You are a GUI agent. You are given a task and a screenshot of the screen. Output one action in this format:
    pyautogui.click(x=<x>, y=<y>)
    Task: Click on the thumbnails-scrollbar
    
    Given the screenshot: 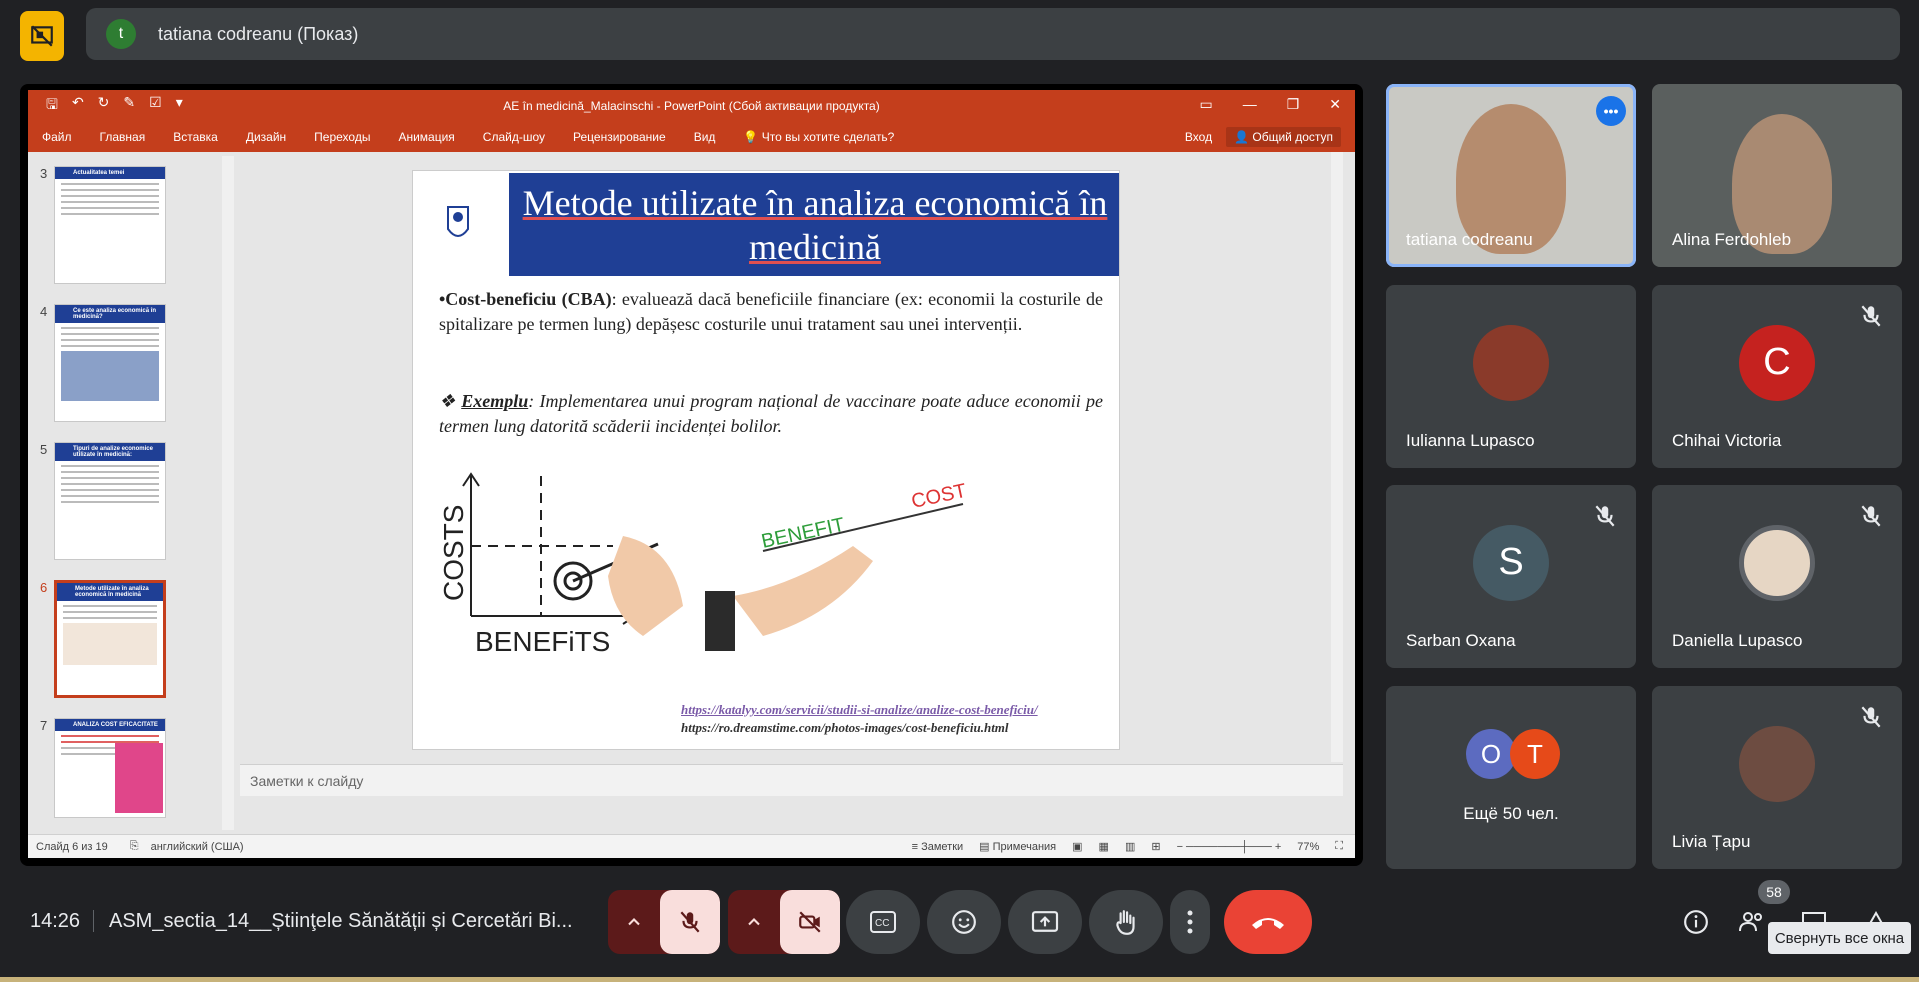 What is the action you would take?
    pyautogui.click(x=228, y=493)
    